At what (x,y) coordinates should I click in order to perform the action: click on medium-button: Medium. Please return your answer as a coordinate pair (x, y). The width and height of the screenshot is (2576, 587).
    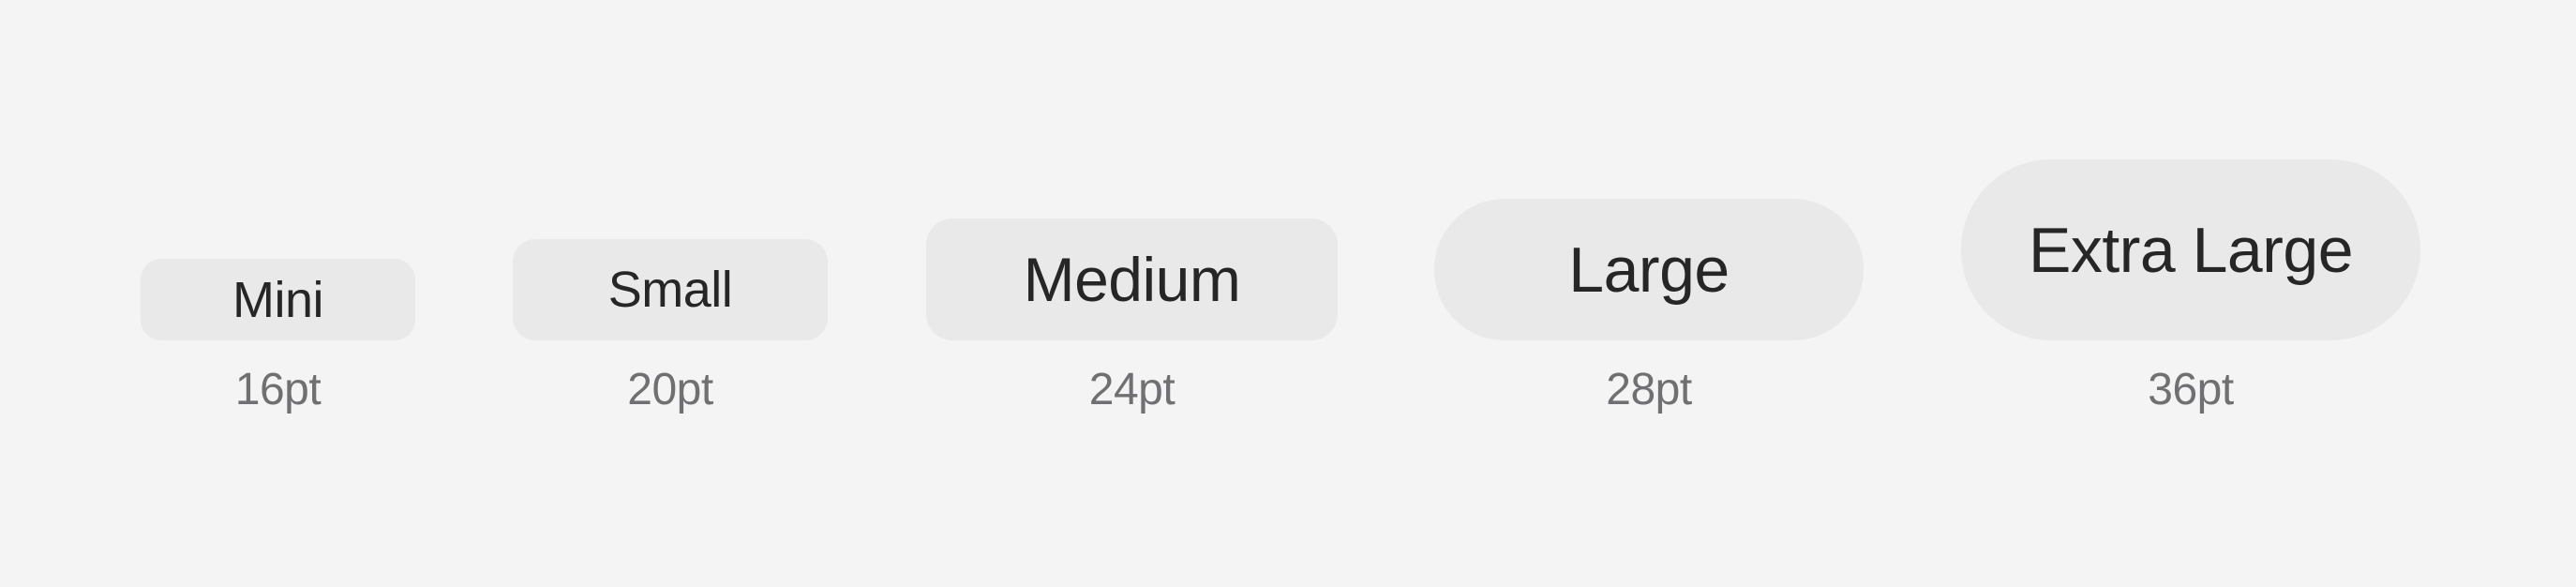
    Looking at the image, I should click on (1132, 279).